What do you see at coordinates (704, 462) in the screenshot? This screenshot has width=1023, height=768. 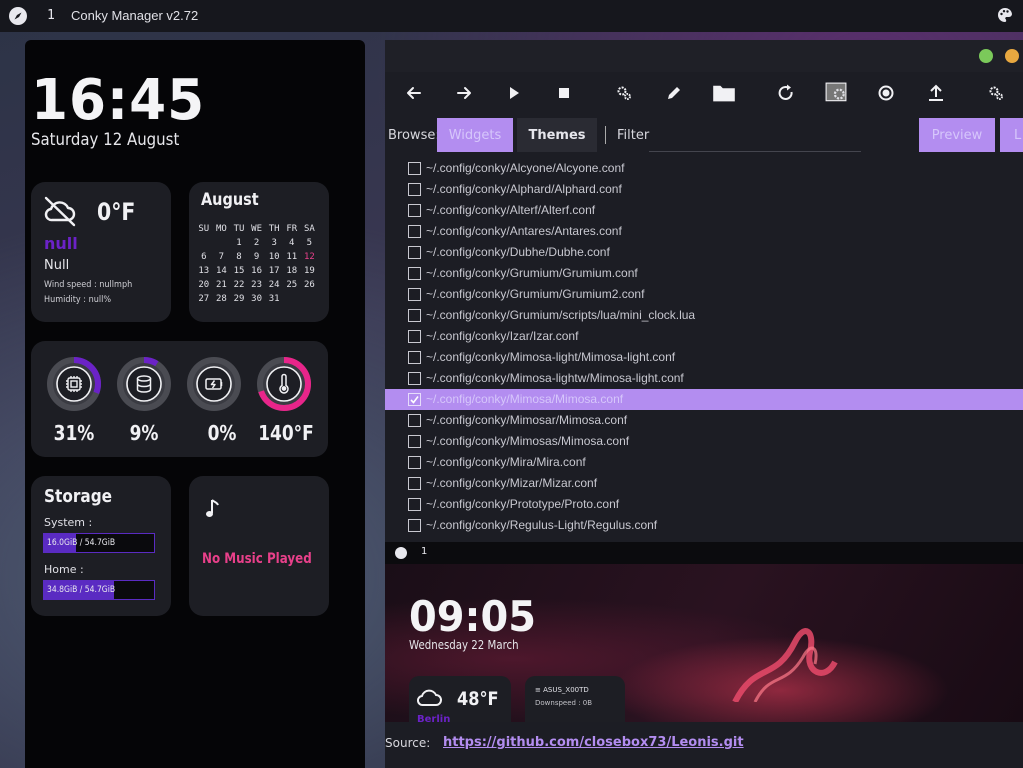 I see `file-row: ~/.config/conky/Mira/Mira.conf` at bounding box center [704, 462].